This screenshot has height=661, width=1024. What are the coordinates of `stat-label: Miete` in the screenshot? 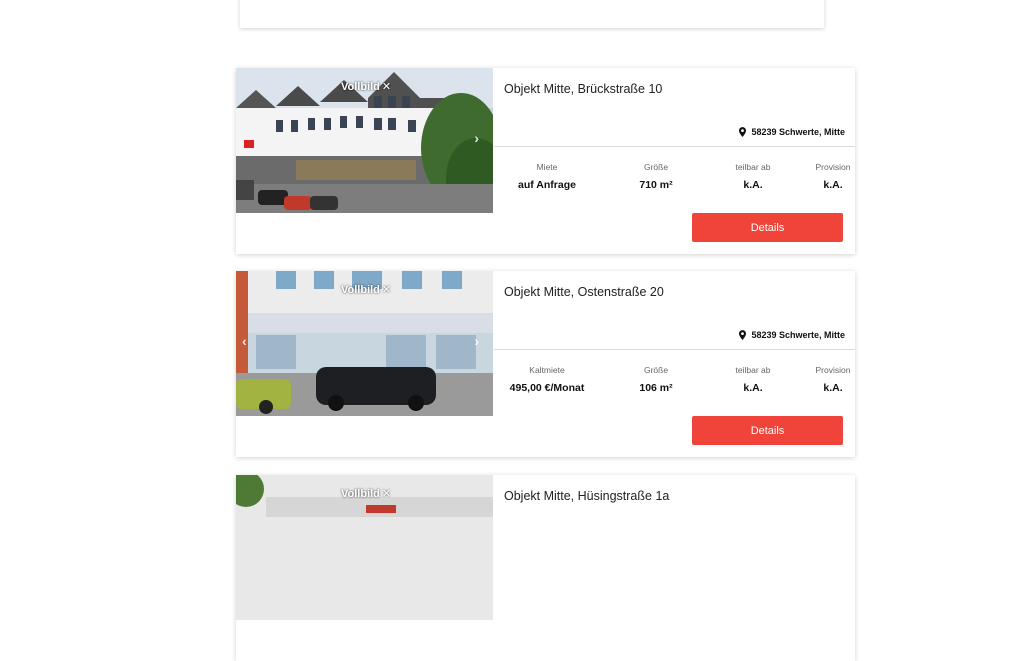 It's located at (547, 167).